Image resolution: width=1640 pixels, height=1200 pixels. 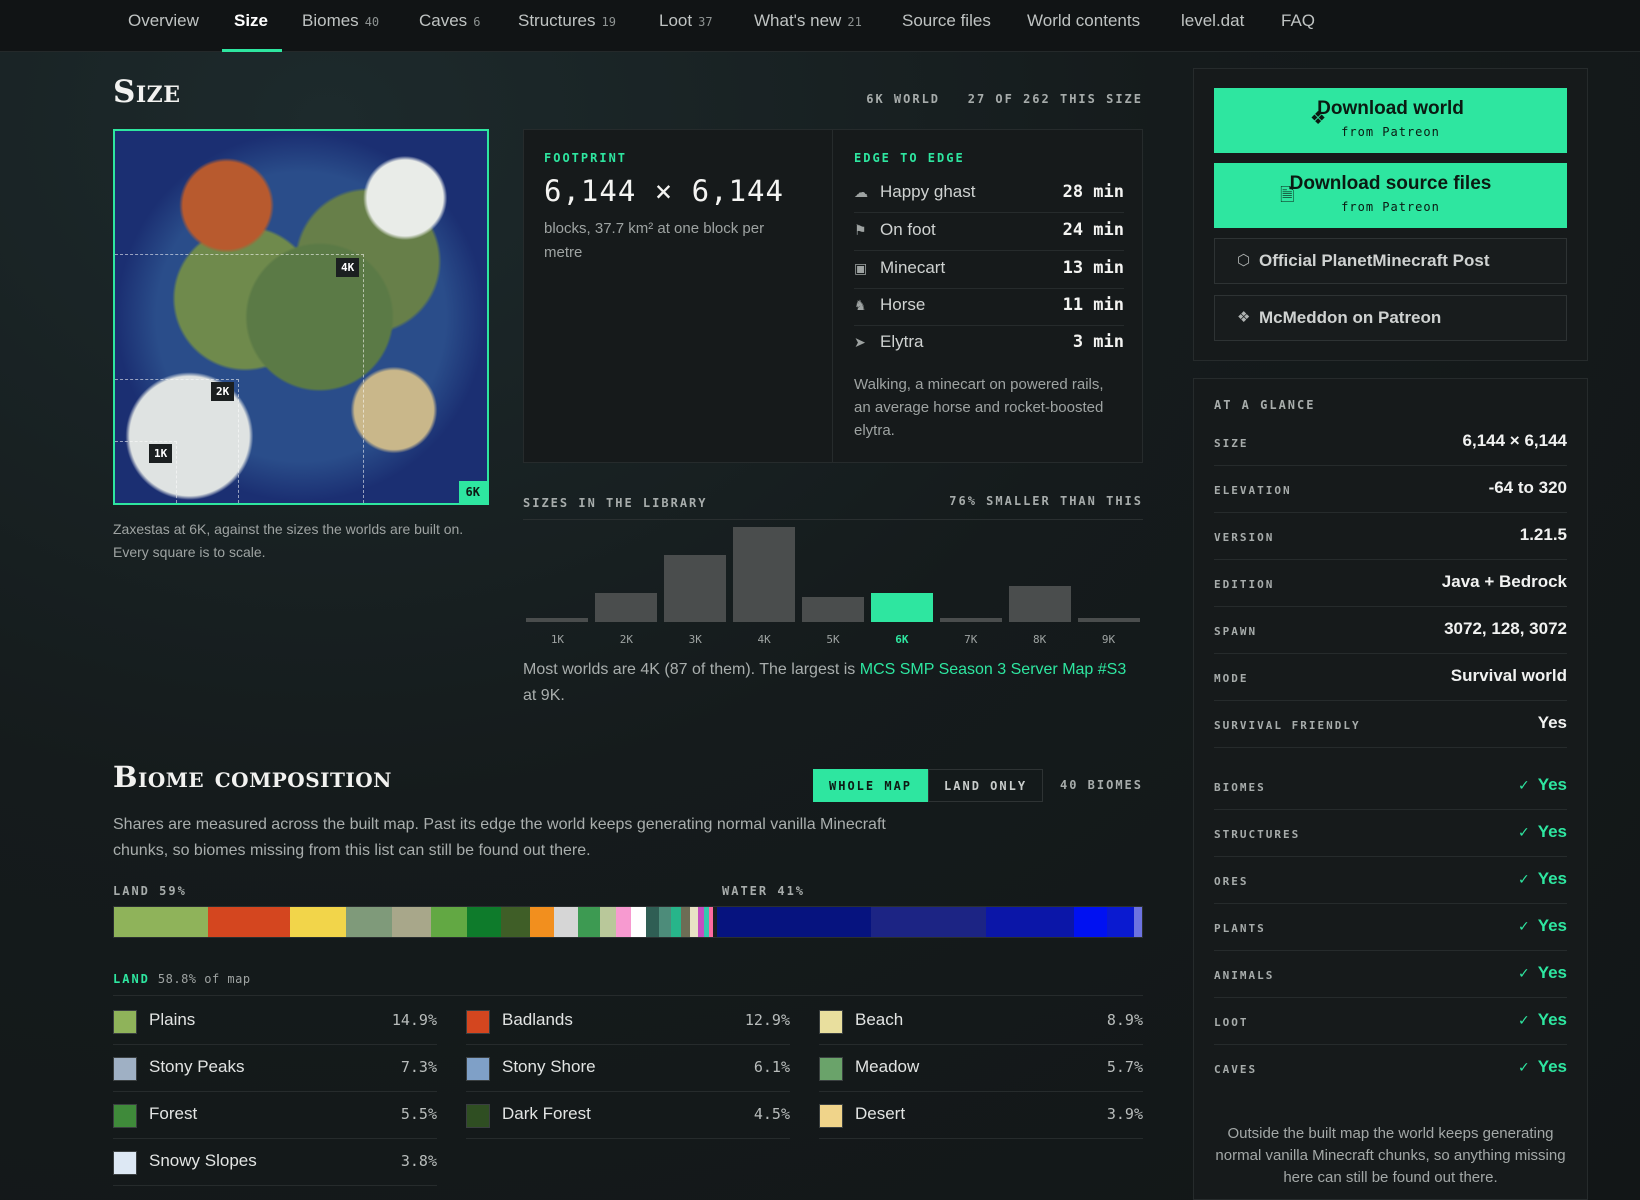 I want to click on footprint-desc: blocks, 37.7 km² at one block per metre, so click(x=654, y=240).